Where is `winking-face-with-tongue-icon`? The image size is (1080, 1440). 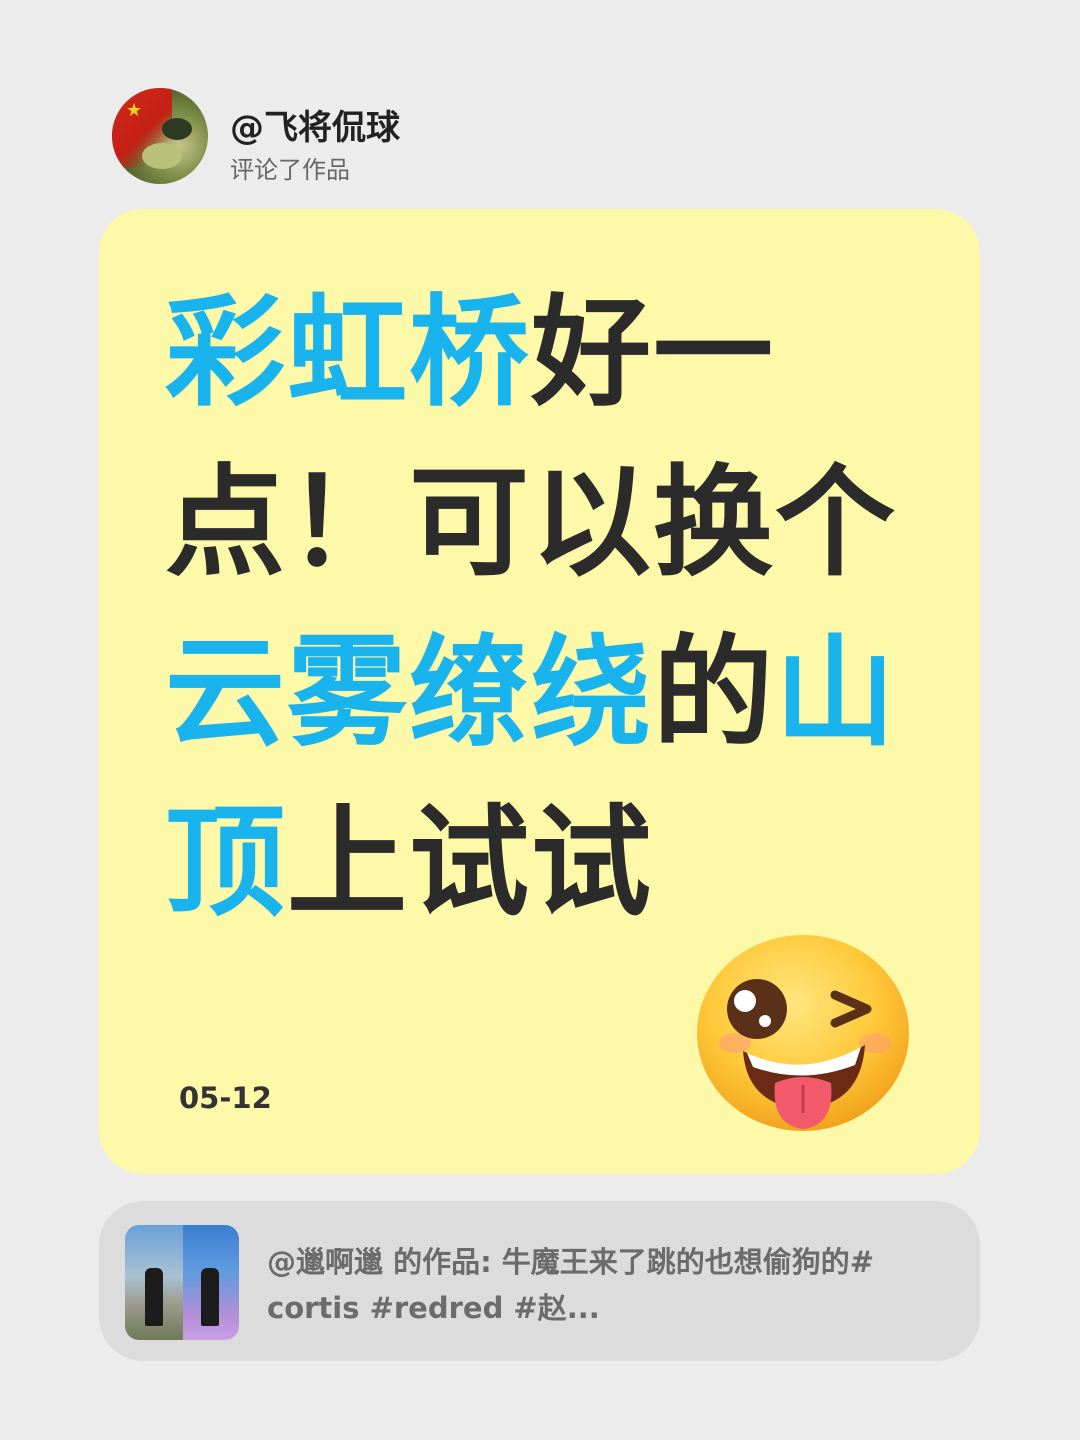
winking-face-with-tongue-icon is located at coordinates (803, 1033).